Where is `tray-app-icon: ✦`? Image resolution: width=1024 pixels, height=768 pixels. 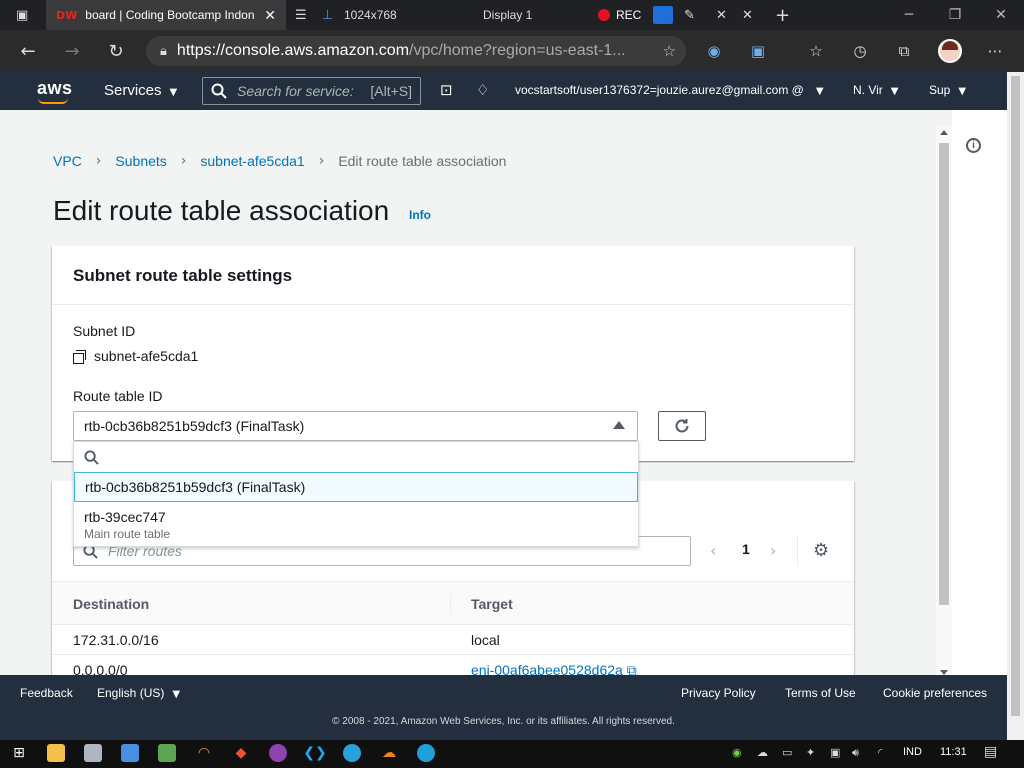
tray-app-icon: ✦ is located at coordinates (810, 752).